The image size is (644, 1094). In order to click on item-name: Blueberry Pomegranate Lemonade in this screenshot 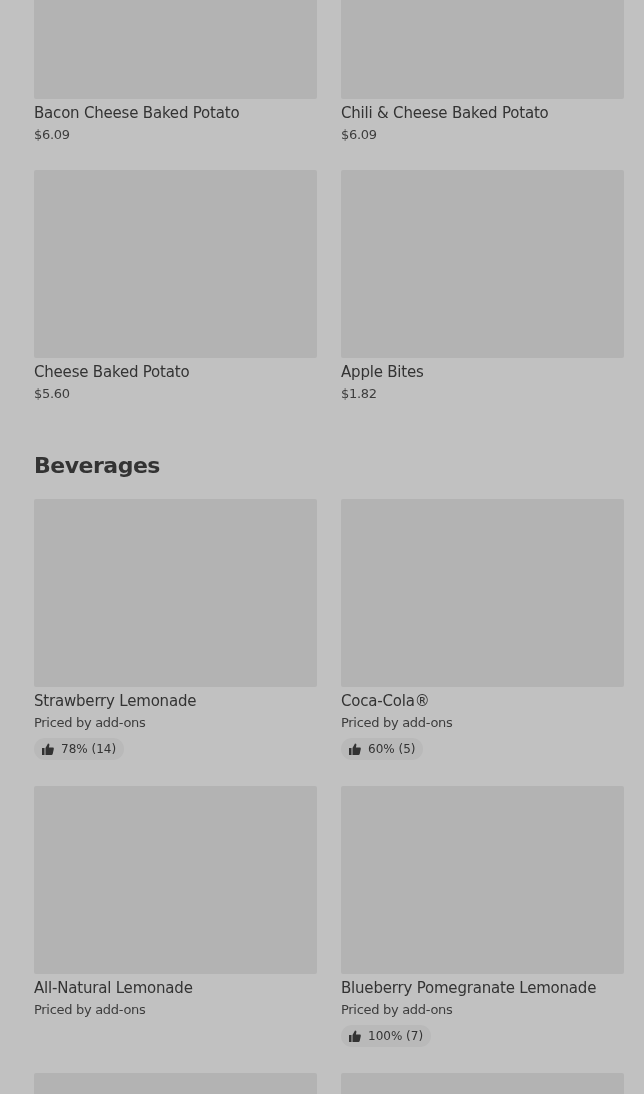, I will do `click(482, 988)`.